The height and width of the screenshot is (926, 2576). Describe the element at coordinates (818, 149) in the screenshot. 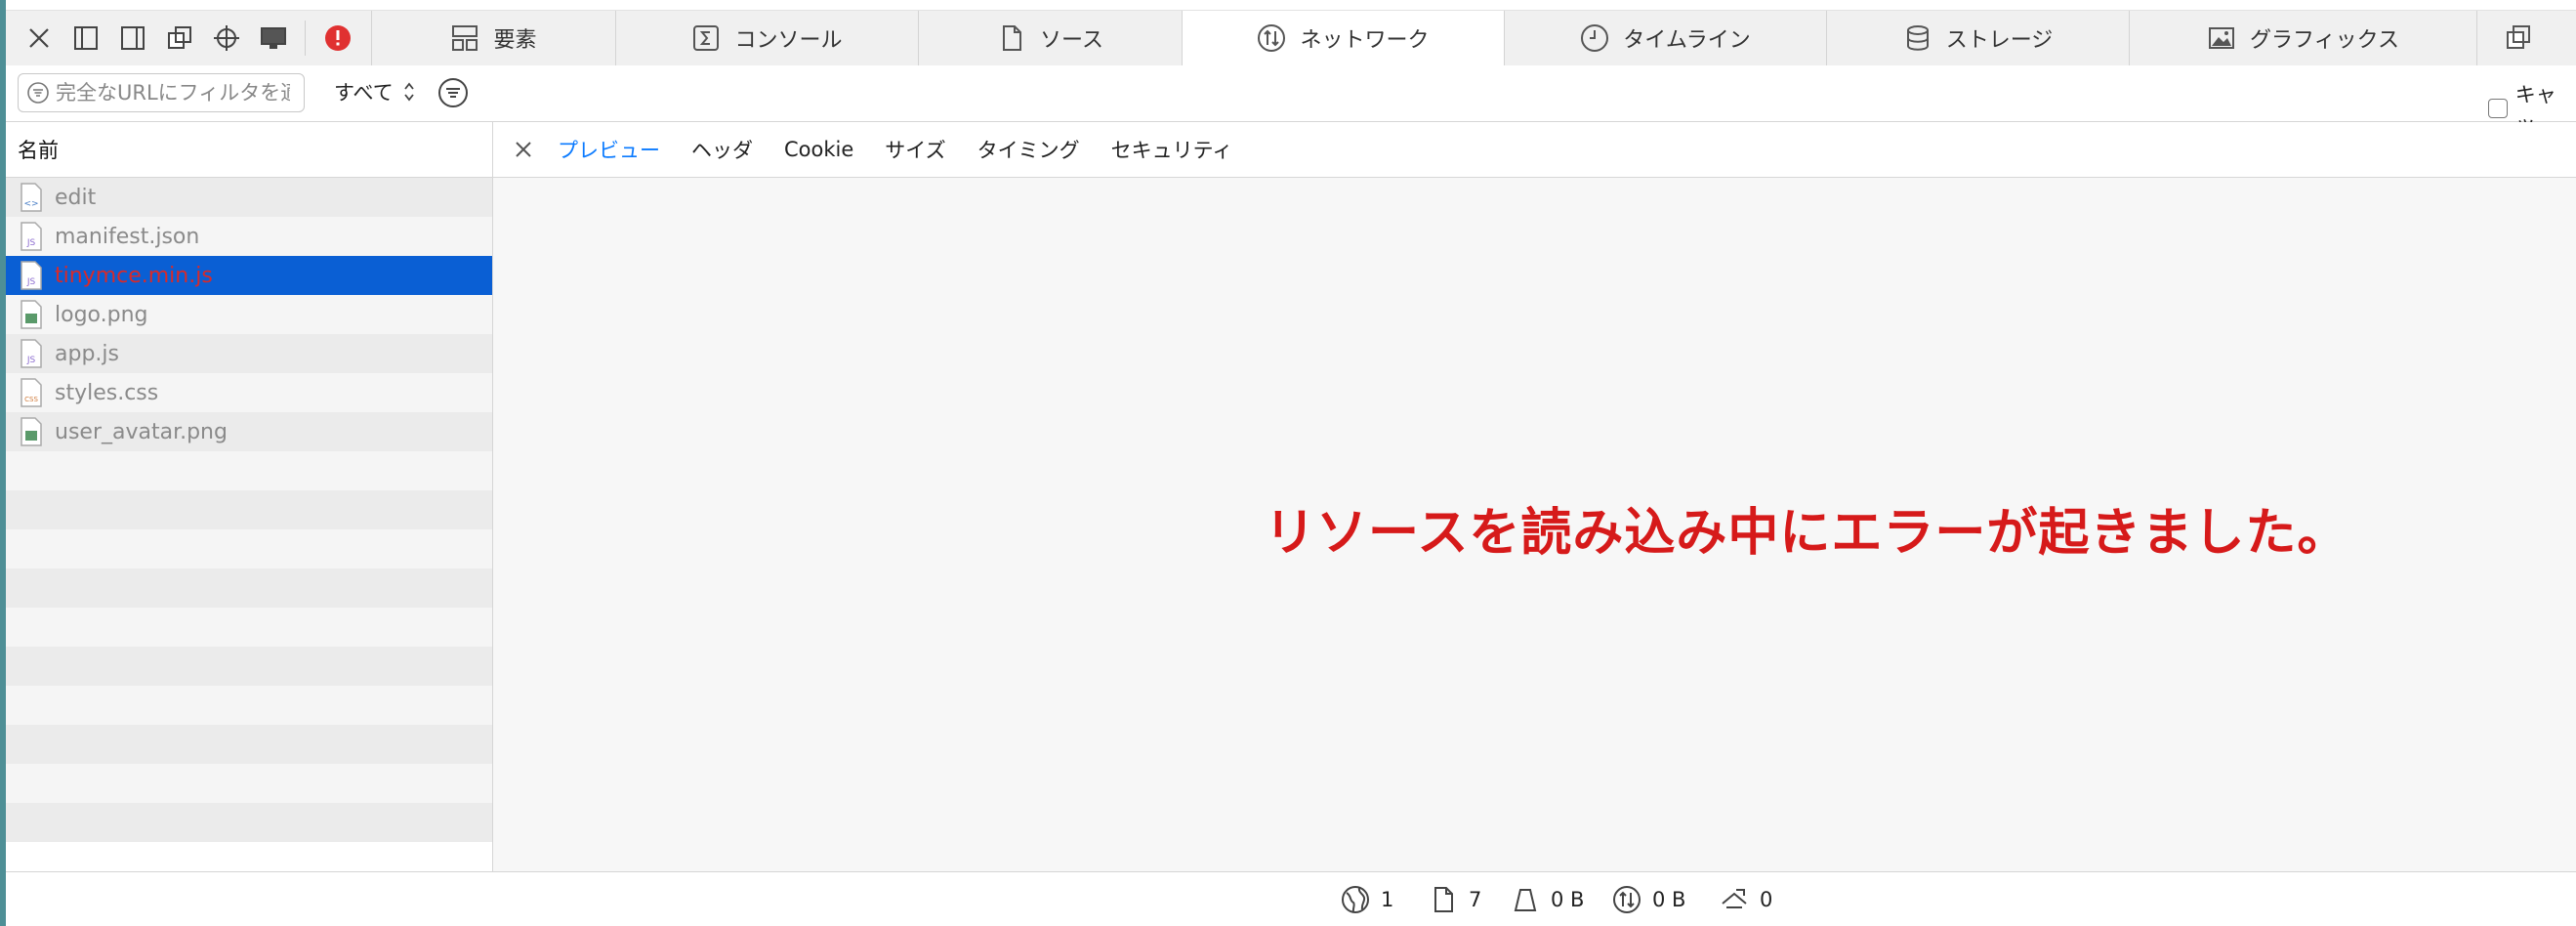

I see `tab-cookies: Cookie` at that location.